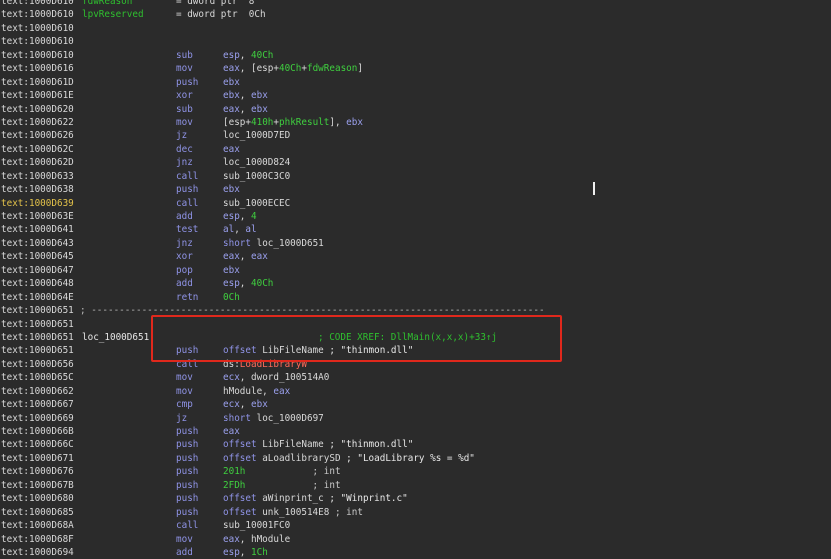  Describe the element at coordinates (113, 14) in the screenshot. I see `stack-variable-name: lpvReserved` at that location.